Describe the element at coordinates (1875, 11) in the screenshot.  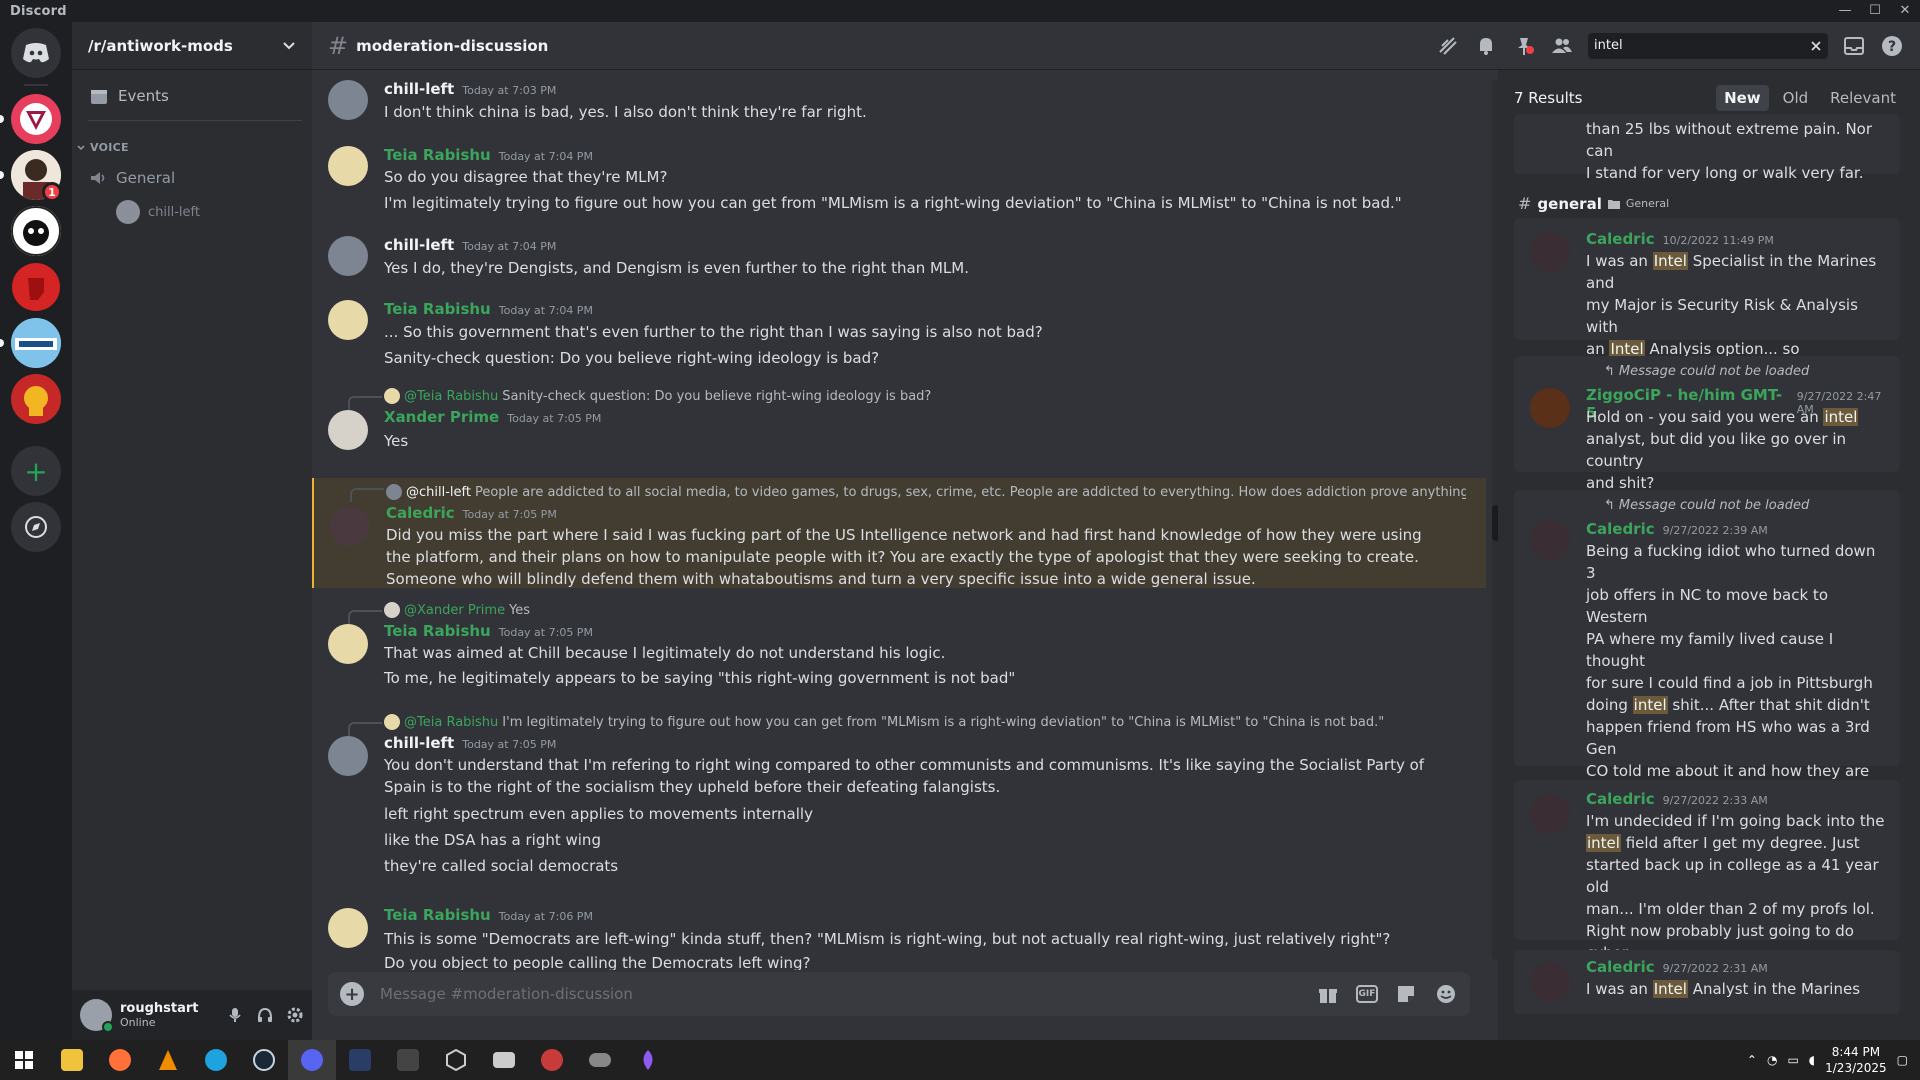
I see `maximize-button: ☐` at that location.